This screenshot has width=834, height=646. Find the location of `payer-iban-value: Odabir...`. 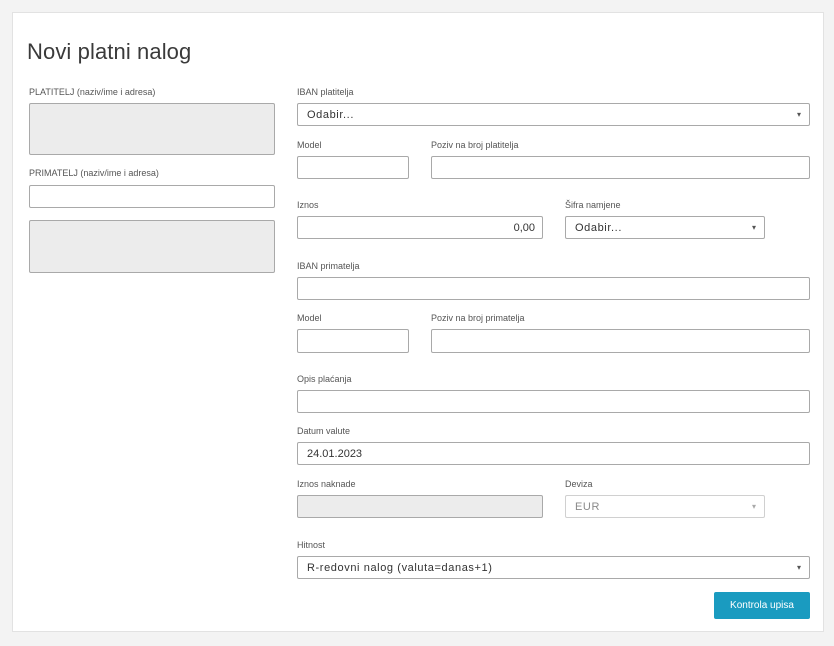

payer-iban-value: Odabir... is located at coordinates (330, 115).